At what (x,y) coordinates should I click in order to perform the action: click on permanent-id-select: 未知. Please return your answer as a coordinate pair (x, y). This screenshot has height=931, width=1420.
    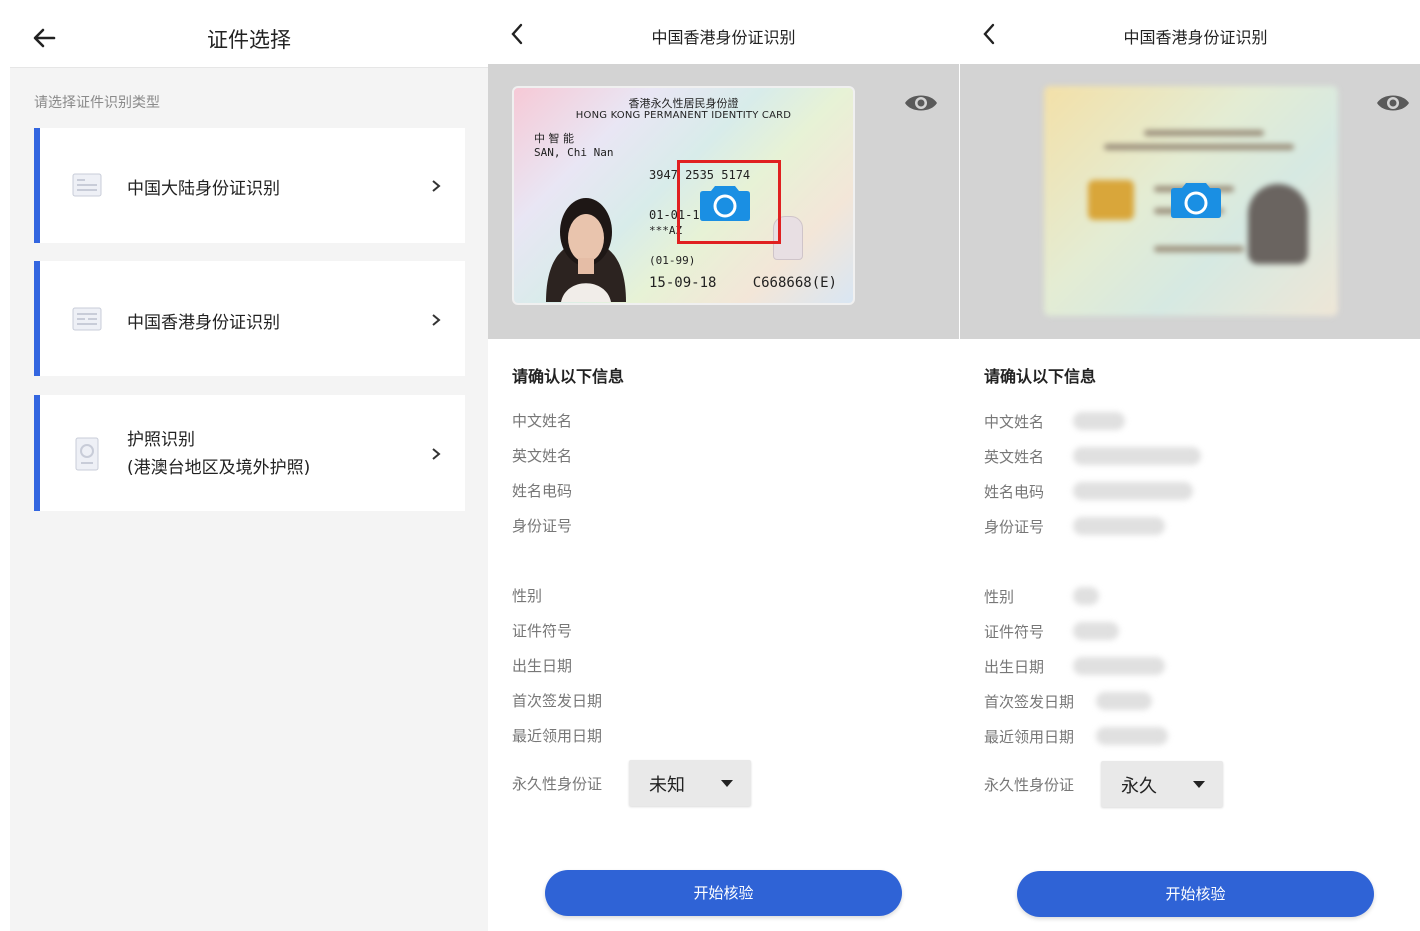
    Looking at the image, I should click on (690, 783).